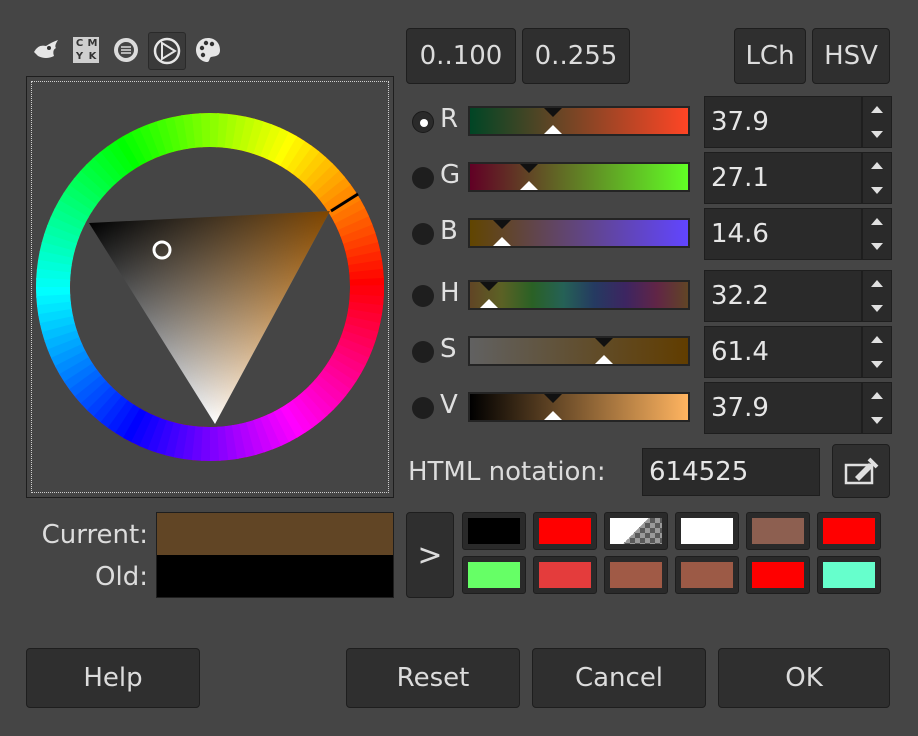 Image resolution: width=918 pixels, height=736 pixels. Describe the element at coordinates (877, 122) in the screenshot. I see `channel-spinner-r` at that location.